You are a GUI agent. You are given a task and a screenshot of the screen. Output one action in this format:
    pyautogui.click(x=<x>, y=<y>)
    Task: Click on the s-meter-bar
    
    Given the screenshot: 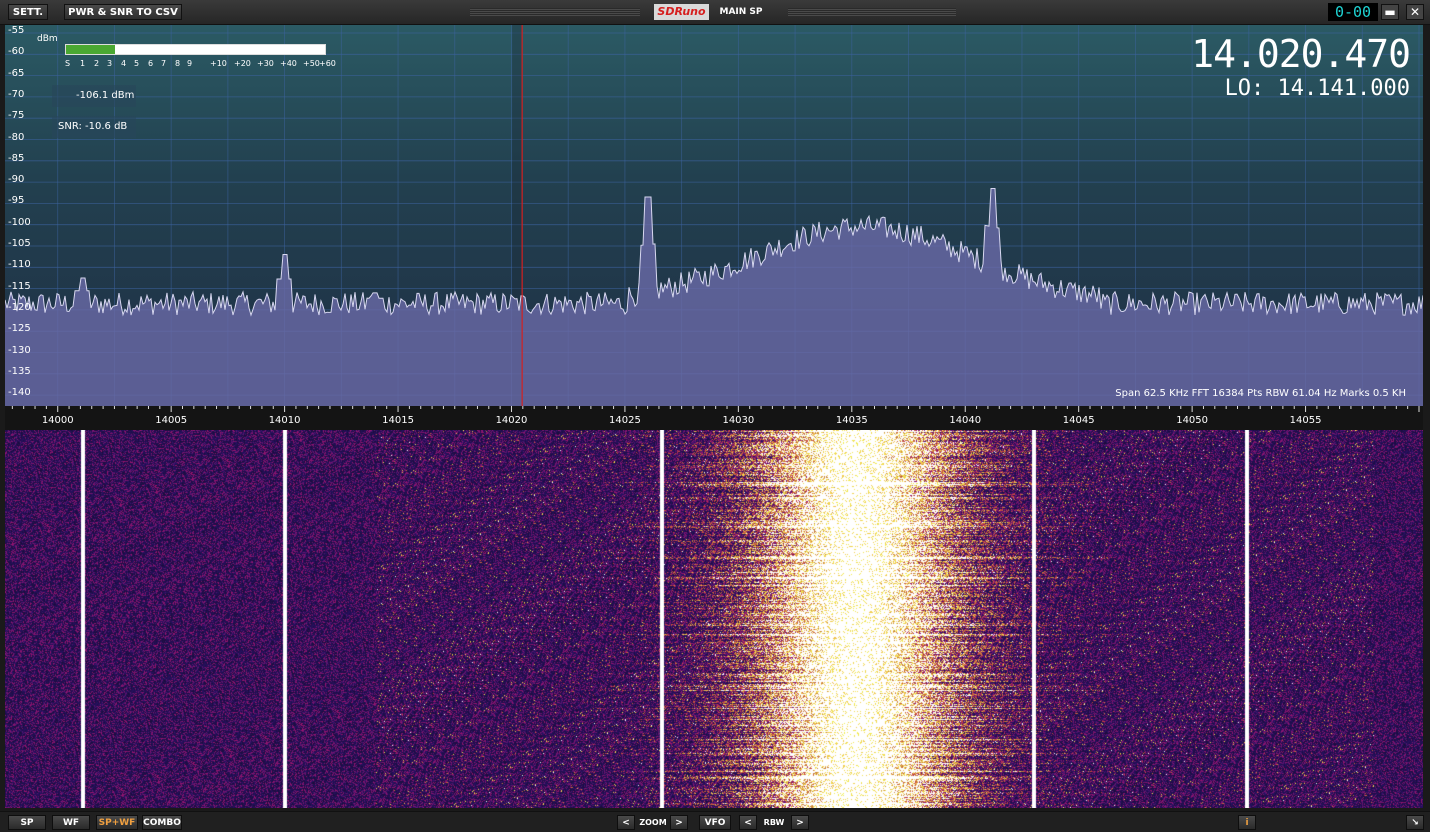 What is the action you would take?
    pyautogui.click(x=195, y=49)
    